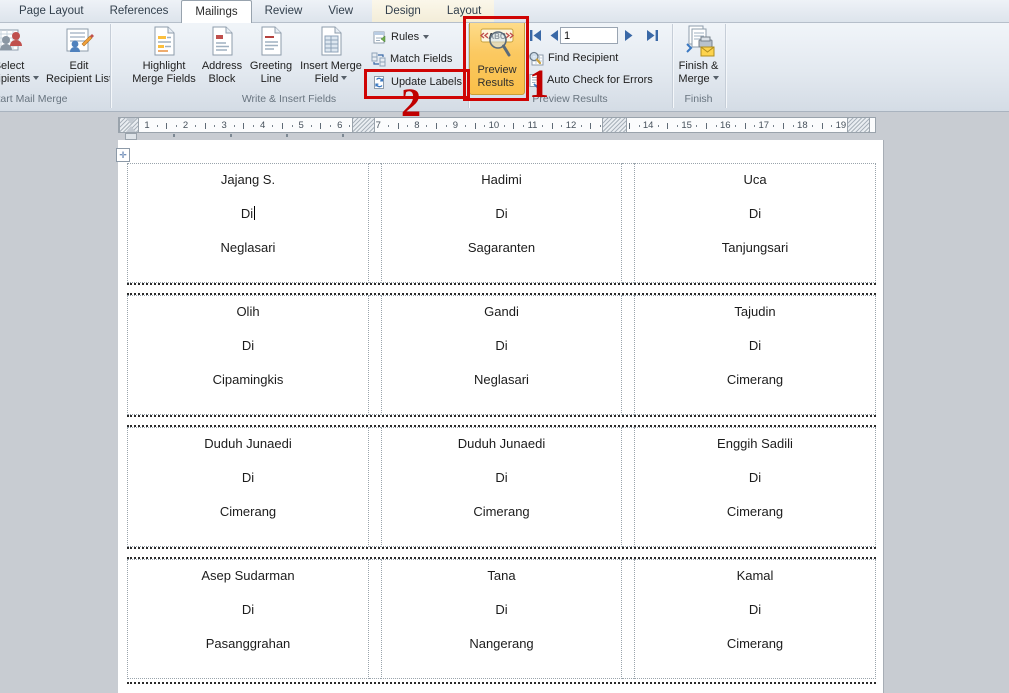 The width and height of the screenshot is (1009, 693). What do you see at coordinates (629, 35) in the screenshot?
I see `next-record-button` at bounding box center [629, 35].